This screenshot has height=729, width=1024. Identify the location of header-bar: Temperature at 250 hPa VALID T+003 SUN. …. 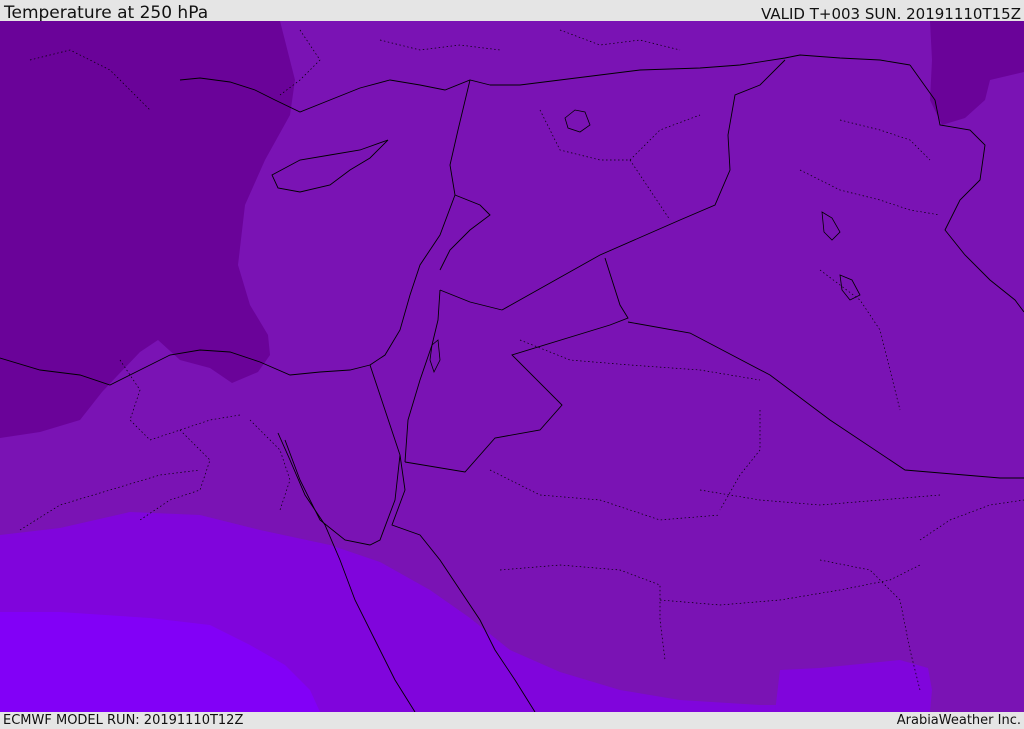
(512, 11).